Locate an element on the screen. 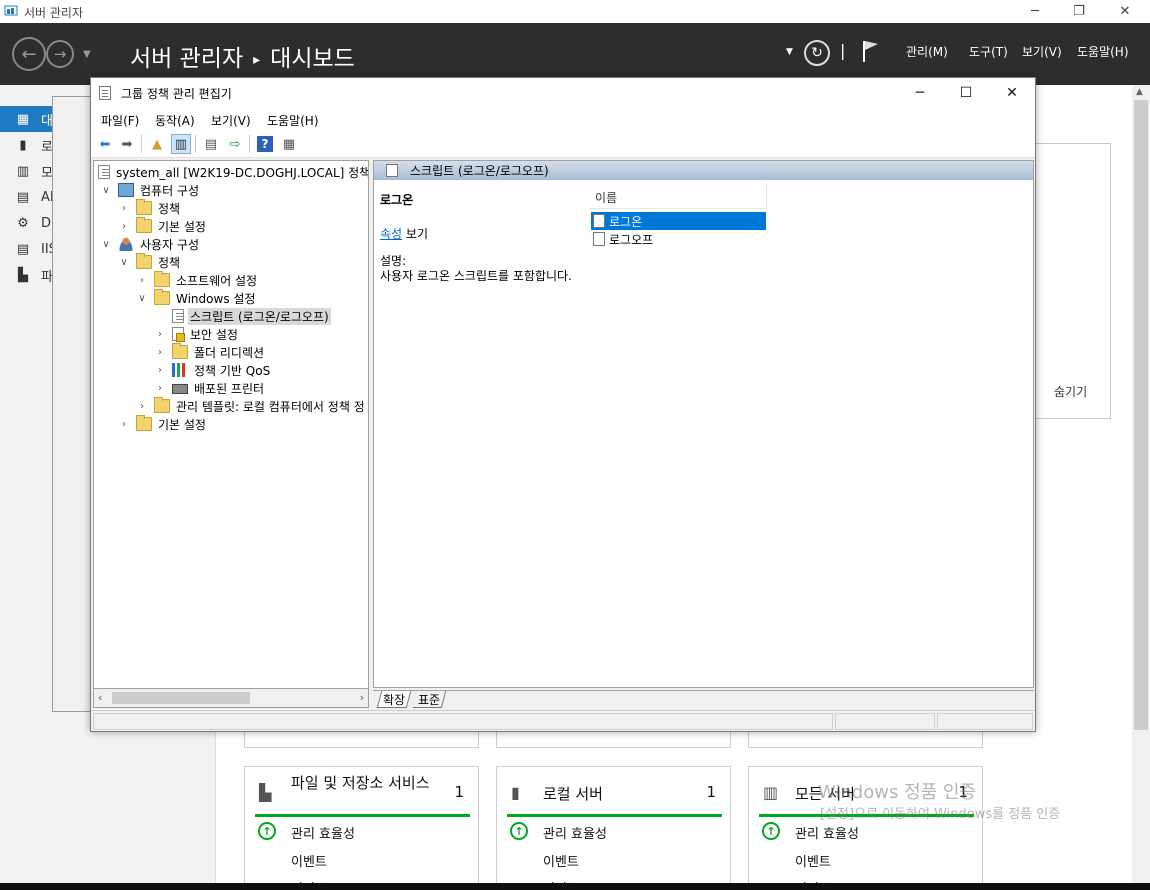  list-item-logon: 로그온 is located at coordinates (678, 221).